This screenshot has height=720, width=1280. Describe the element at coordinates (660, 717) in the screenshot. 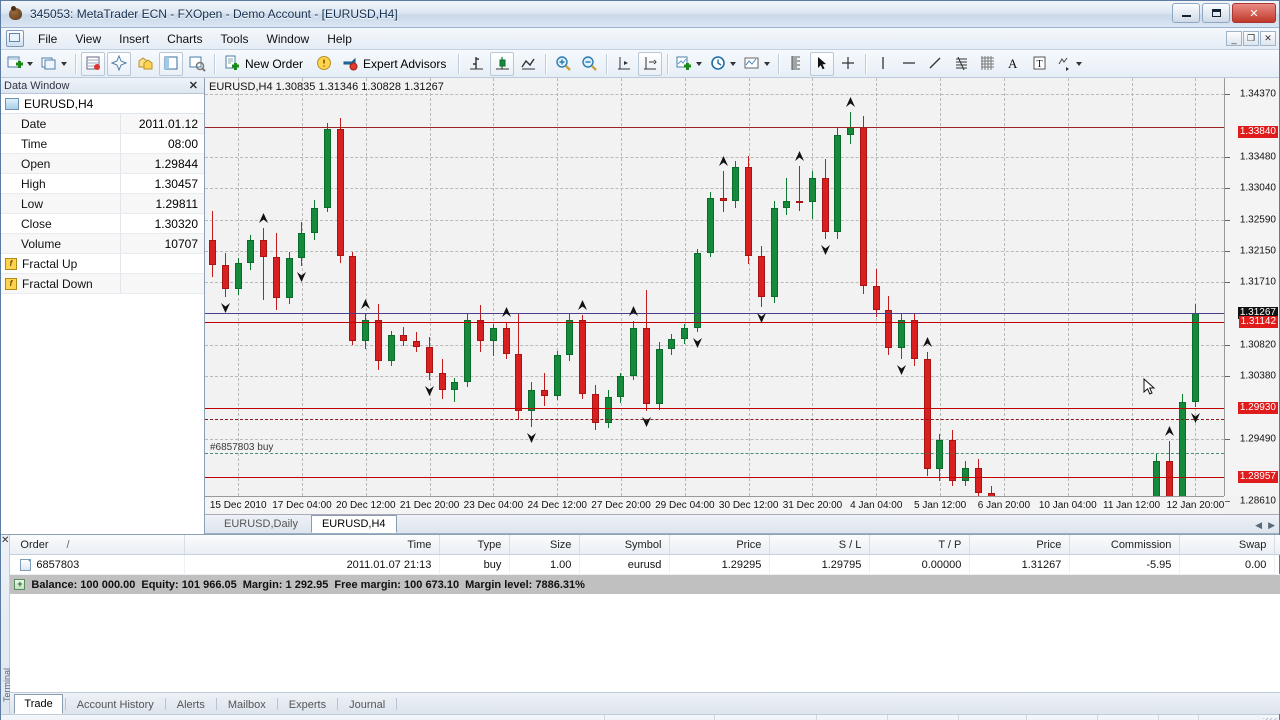

I see `status-profile: Default` at that location.